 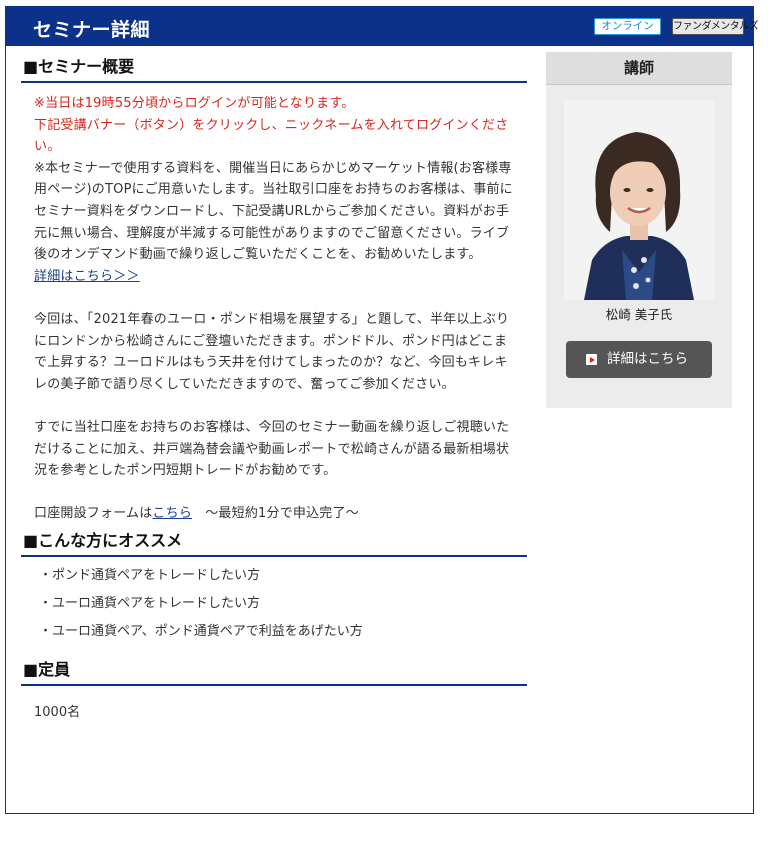 I want to click on list-item: ポンド通貨ペアをトレードしたい方, so click(x=283, y=580).